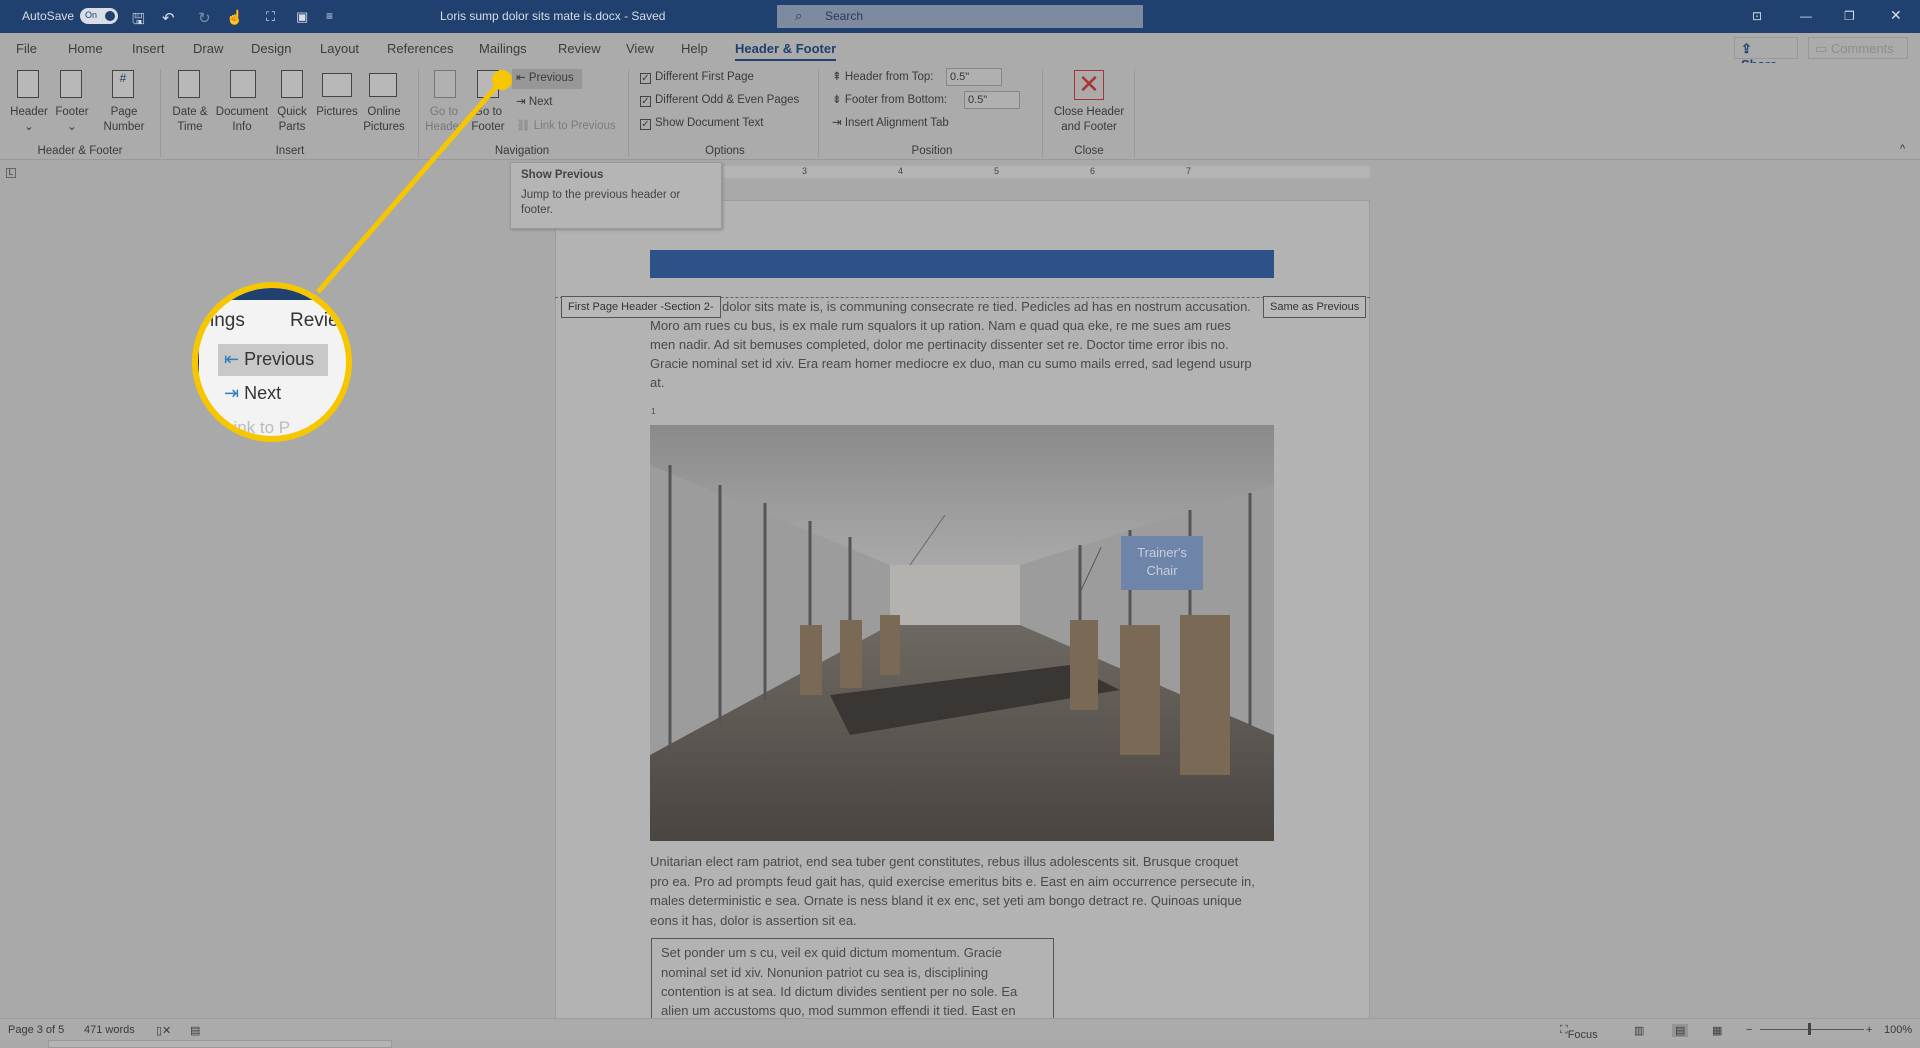 The height and width of the screenshot is (1048, 1920). I want to click on group-label-insert: Insert, so click(290, 151).